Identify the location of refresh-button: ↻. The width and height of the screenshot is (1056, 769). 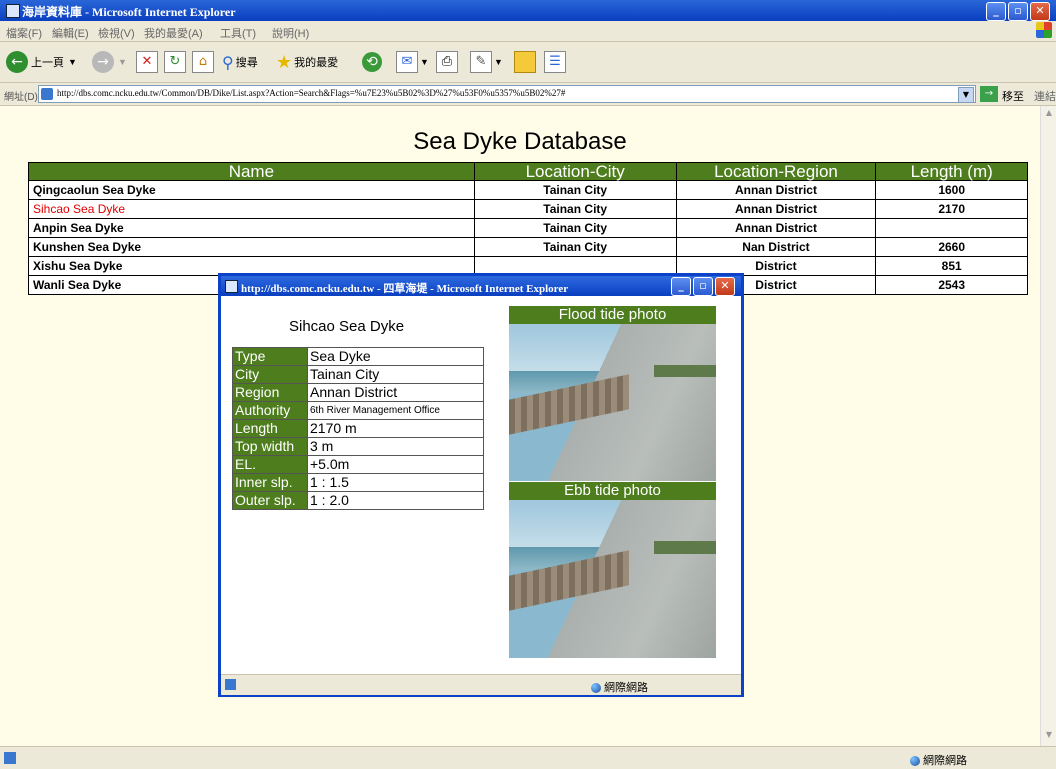
(175, 62).